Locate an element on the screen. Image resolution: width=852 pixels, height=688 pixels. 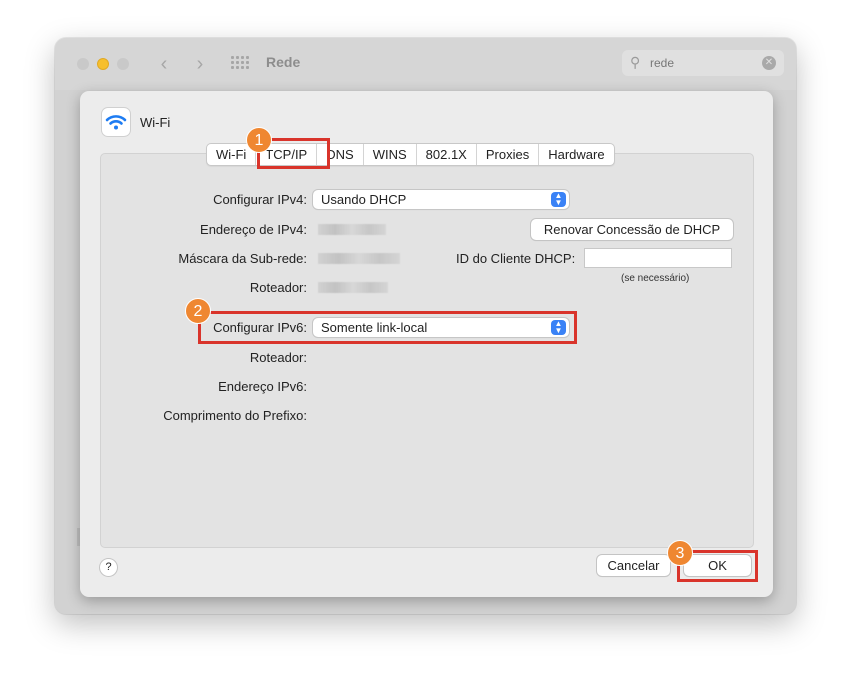
dhcp-client-id-field is located at coordinates (658, 258).